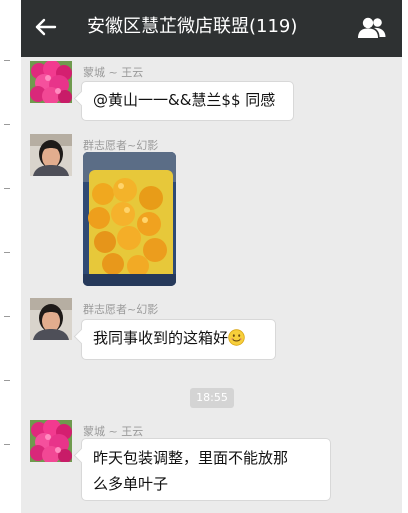  Describe the element at coordinates (46, 27) in the screenshot. I see `back-arrow-icon` at that location.